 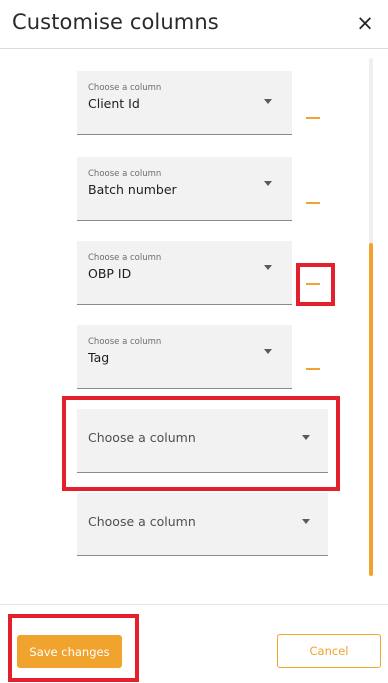 I want to click on header-divider, so click(x=194, y=48).